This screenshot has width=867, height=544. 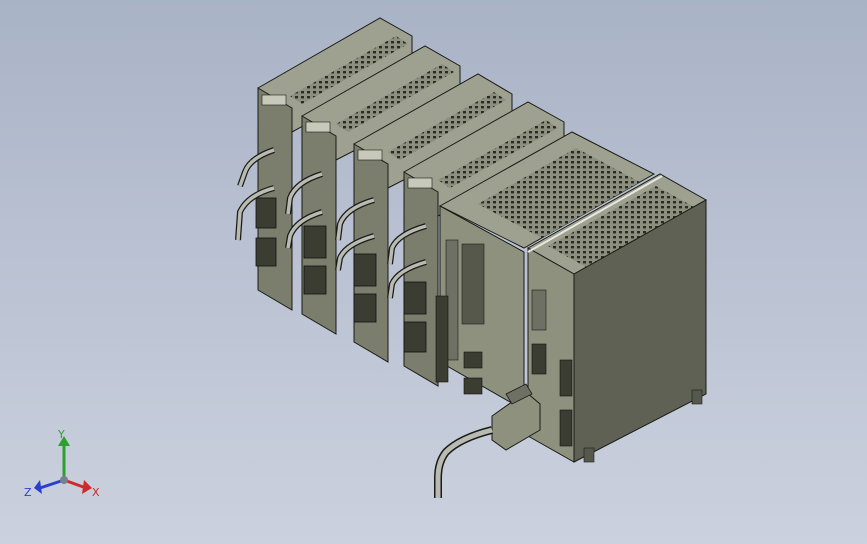 I want to click on x-axis-arrow, so click(x=87, y=487).